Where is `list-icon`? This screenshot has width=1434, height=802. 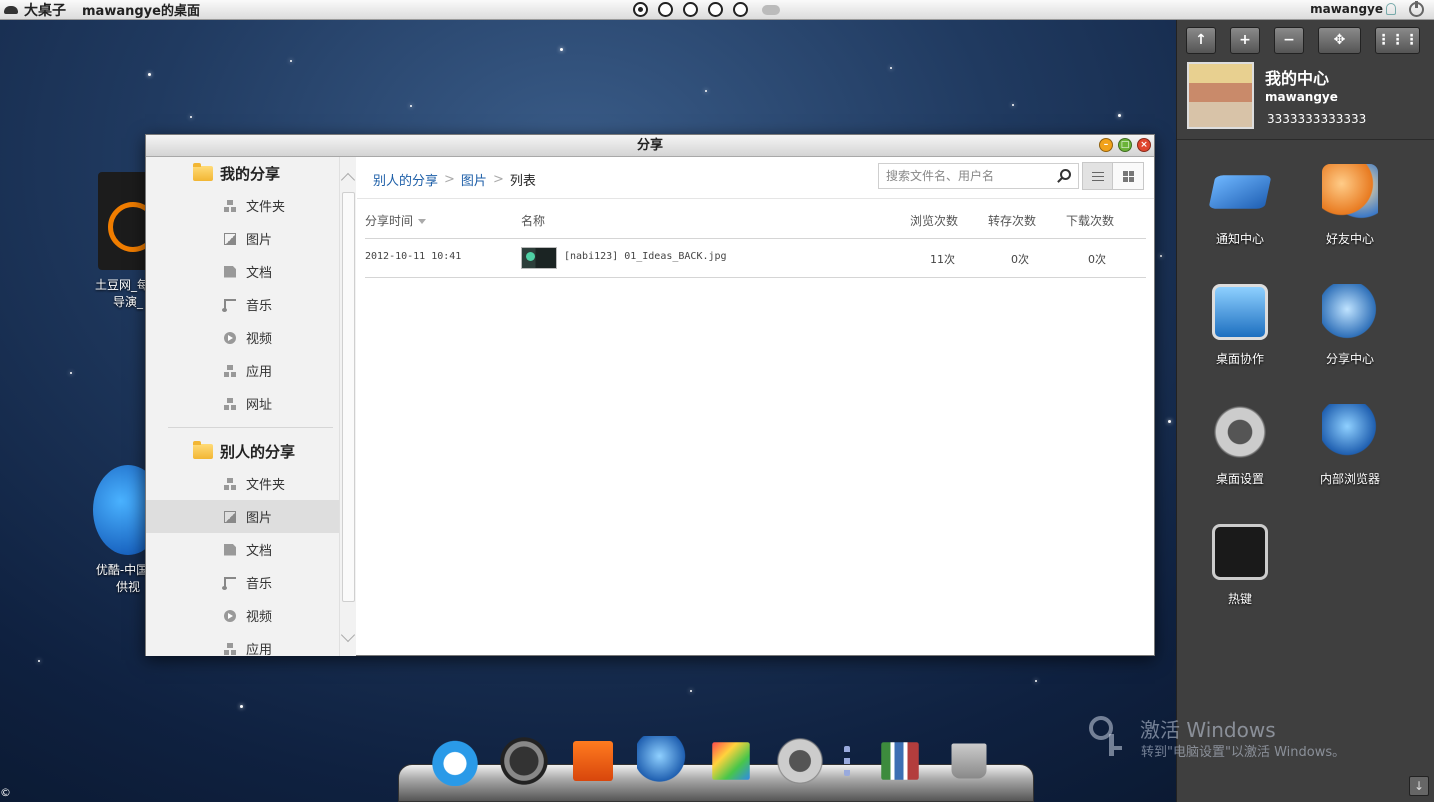
list-icon is located at coordinates (1097, 176).